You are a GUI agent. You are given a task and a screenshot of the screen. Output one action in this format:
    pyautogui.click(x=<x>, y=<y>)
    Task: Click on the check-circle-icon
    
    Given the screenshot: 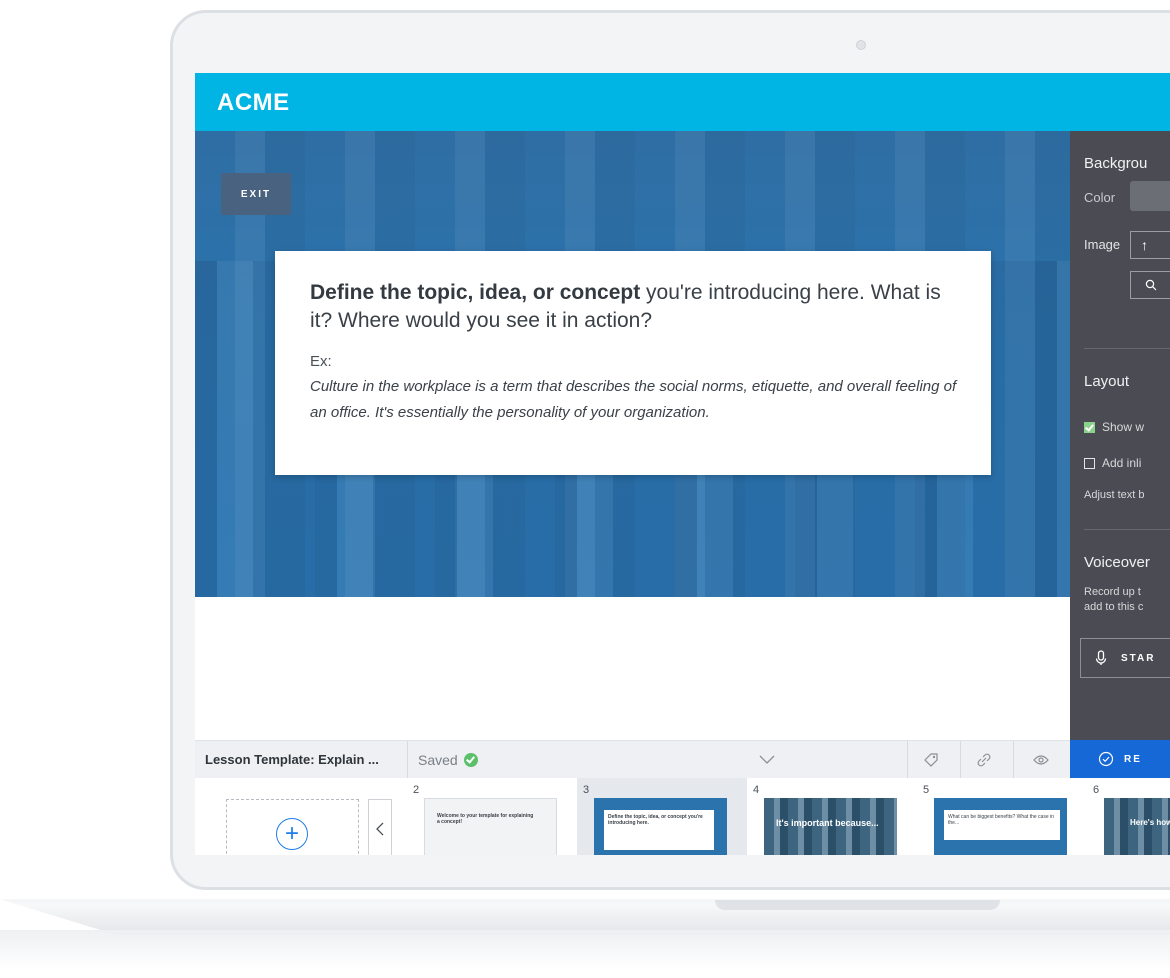 What is the action you would take?
    pyautogui.click(x=1106, y=759)
    